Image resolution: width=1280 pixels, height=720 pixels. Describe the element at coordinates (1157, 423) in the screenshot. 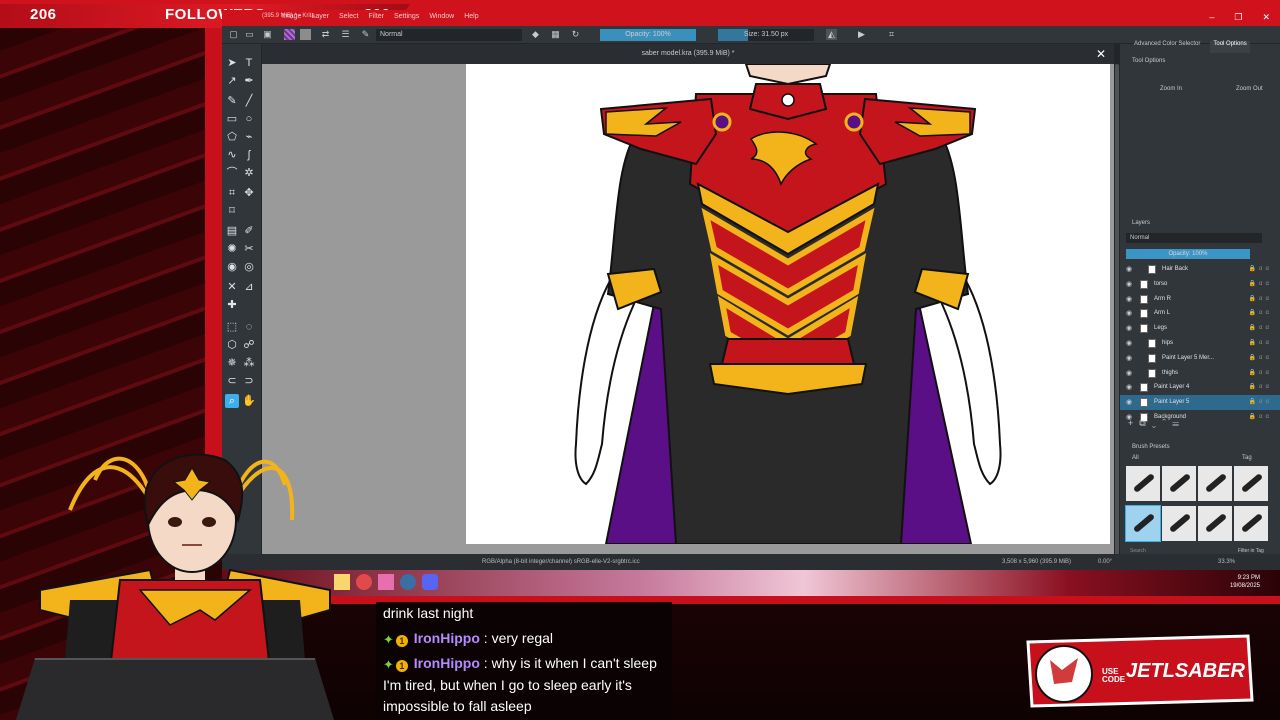

I see `move-down-icon: ⌄` at that location.